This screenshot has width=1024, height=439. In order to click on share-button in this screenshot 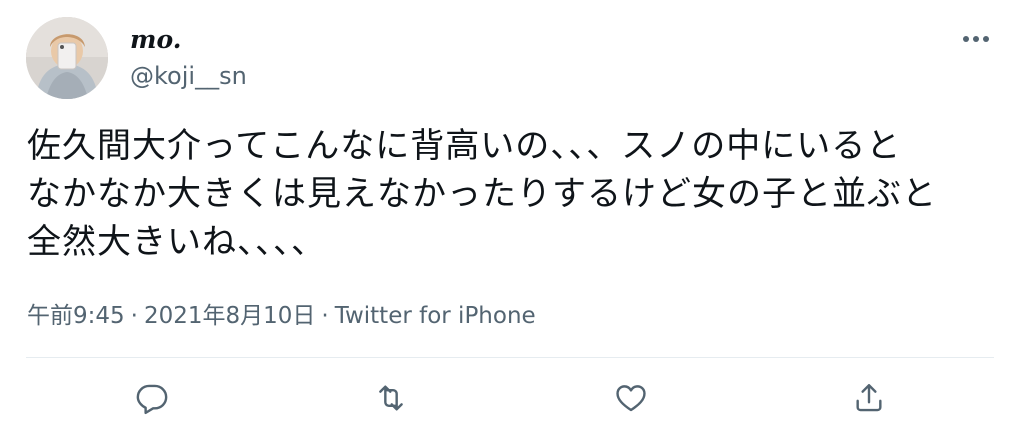, I will do `click(869, 398)`.